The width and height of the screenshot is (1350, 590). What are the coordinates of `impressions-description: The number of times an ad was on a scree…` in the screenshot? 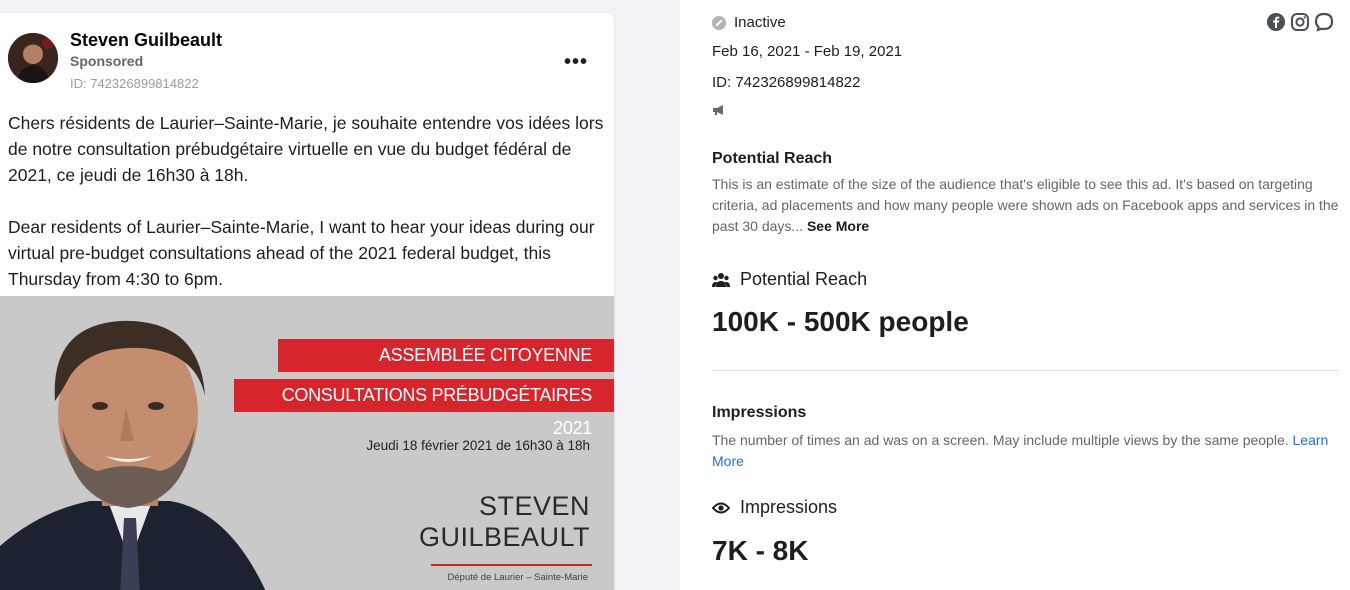 It's located at (1027, 451).